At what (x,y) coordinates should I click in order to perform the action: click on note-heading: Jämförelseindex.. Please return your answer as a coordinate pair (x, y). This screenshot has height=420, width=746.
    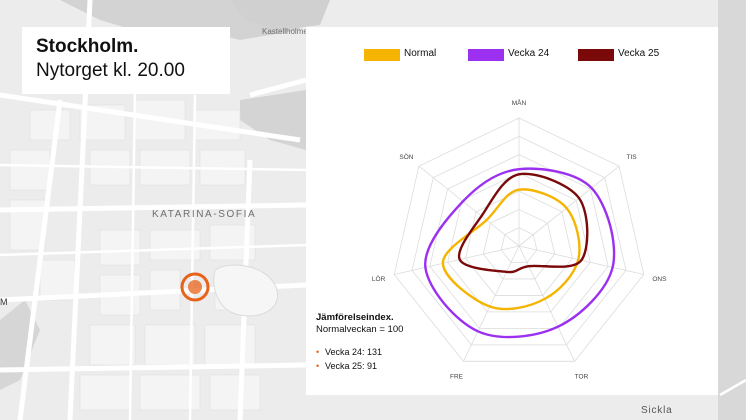
    Looking at the image, I should click on (355, 317).